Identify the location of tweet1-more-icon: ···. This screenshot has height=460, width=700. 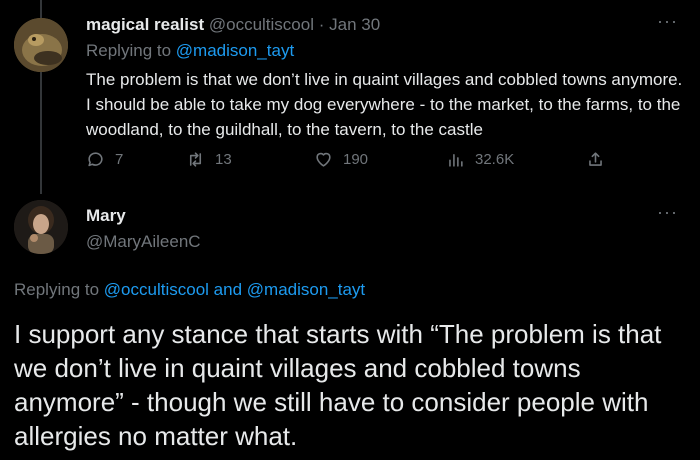
(667, 21).